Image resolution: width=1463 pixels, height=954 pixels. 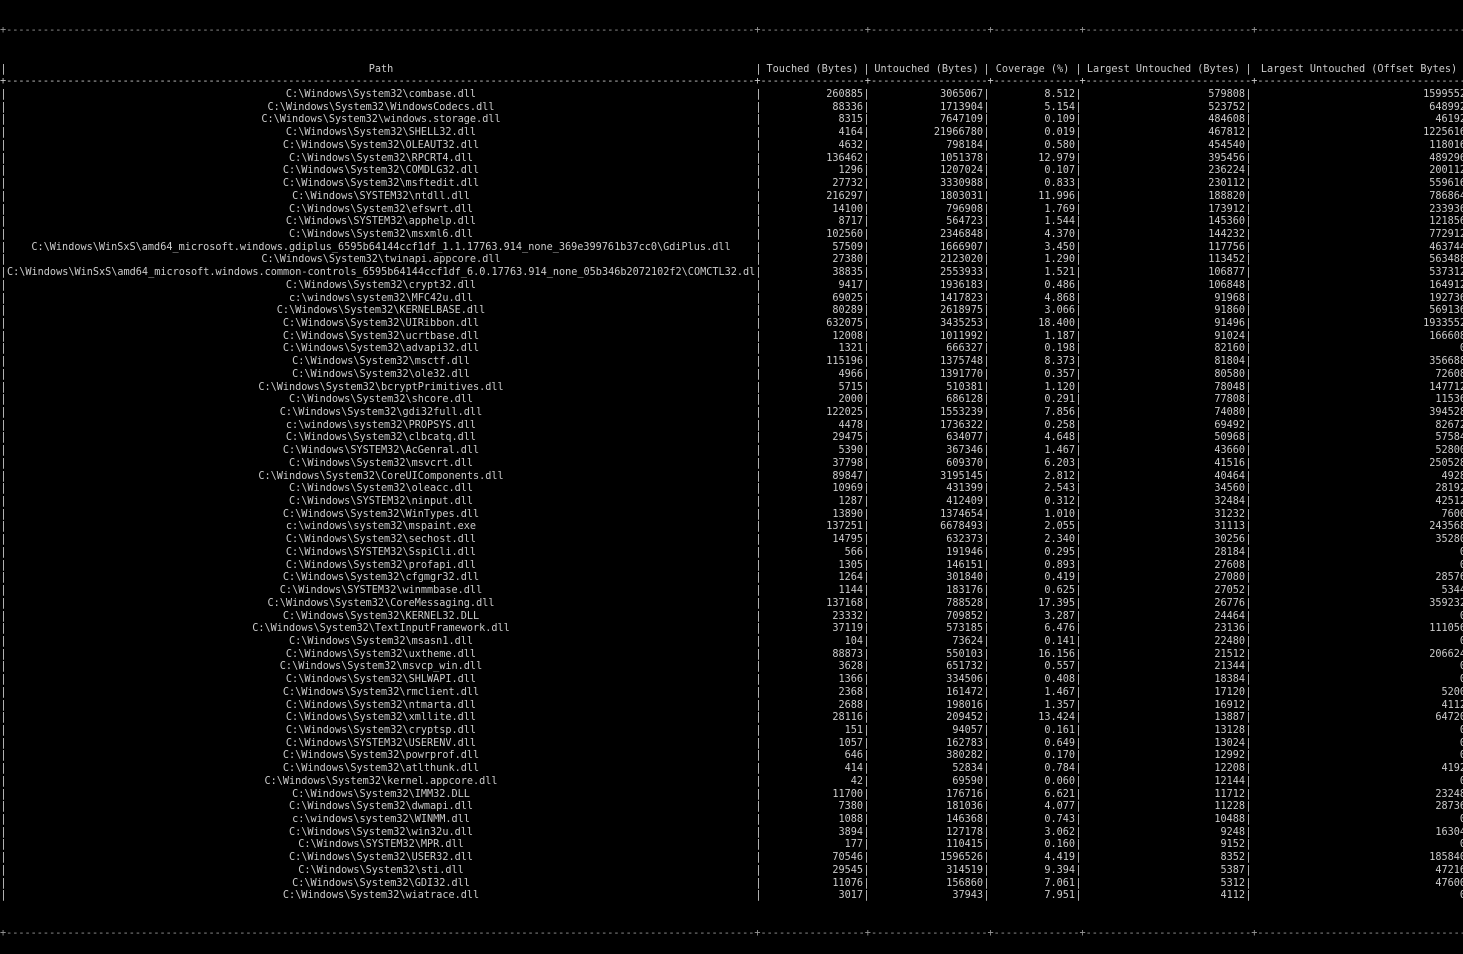 What do you see at coordinates (1226, 247) in the screenshot?
I see `cell-largest: 117756` at bounding box center [1226, 247].